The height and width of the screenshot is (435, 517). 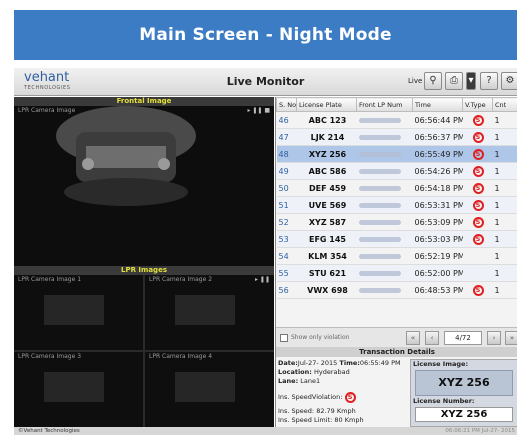 I want to click on license-image: XYZ 256, so click(x=464, y=383).